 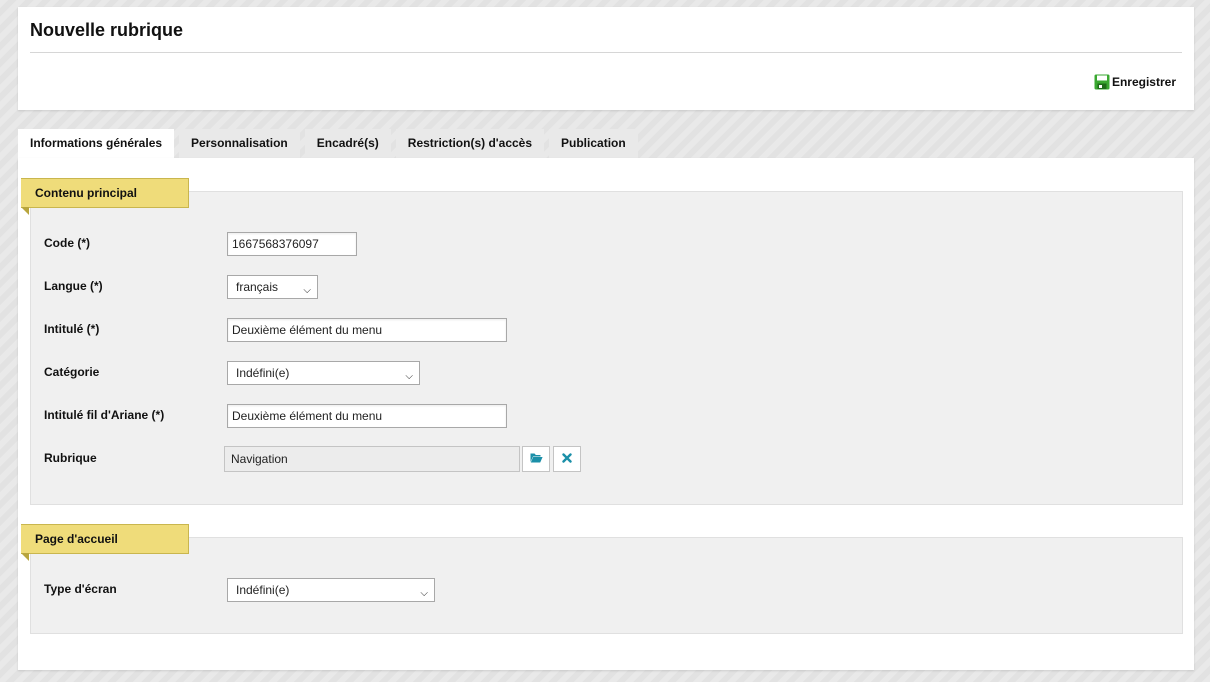 What do you see at coordinates (331, 590) in the screenshot?
I see `type-ecran-select: Indéfini(e) ⌵` at bounding box center [331, 590].